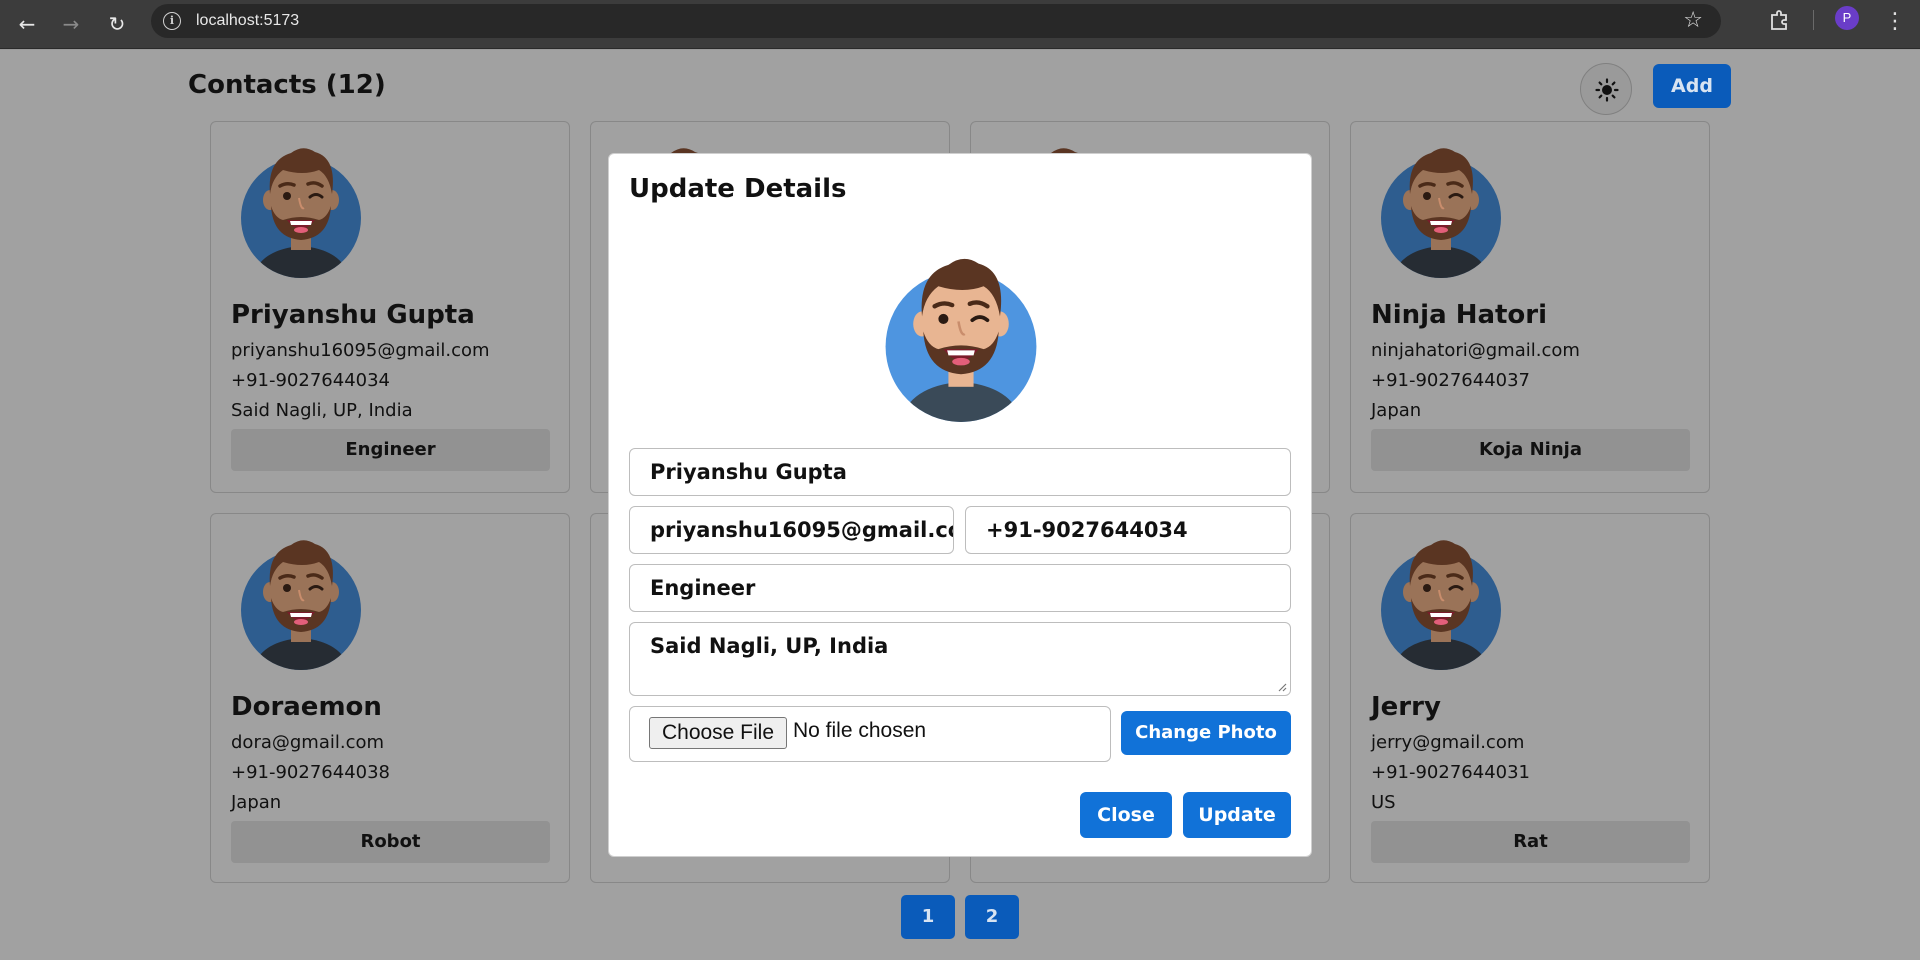 The height and width of the screenshot is (960, 1920). Describe the element at coordinates (1237, 815) in the screenshot. I see `update-button: Update` at that location.